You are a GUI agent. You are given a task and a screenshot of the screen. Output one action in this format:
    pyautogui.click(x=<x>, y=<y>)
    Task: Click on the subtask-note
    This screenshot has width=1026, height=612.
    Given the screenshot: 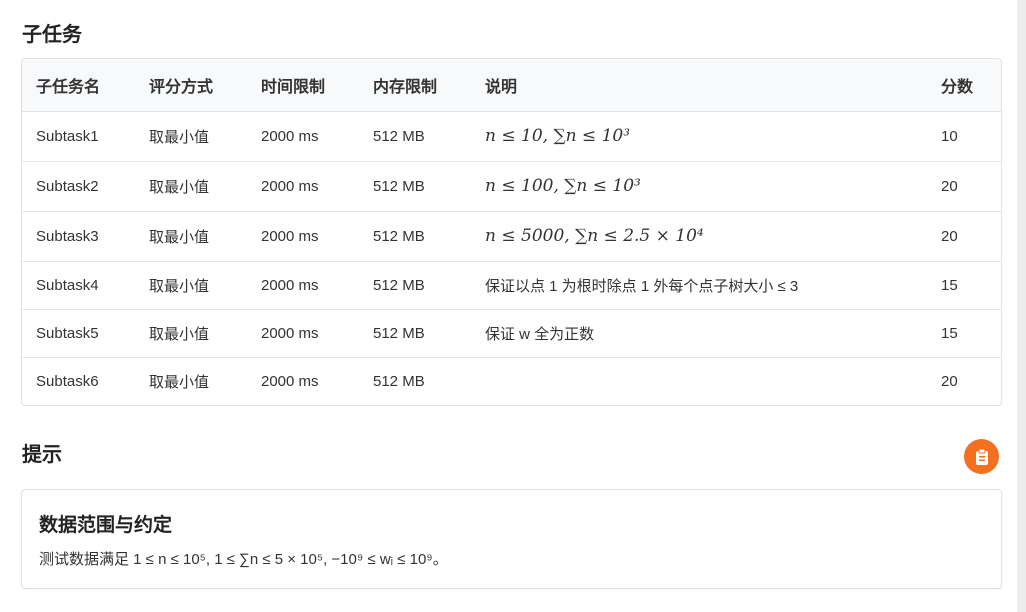 What is the action you would take?
    pyautogui.click(x=699, y=381)
    